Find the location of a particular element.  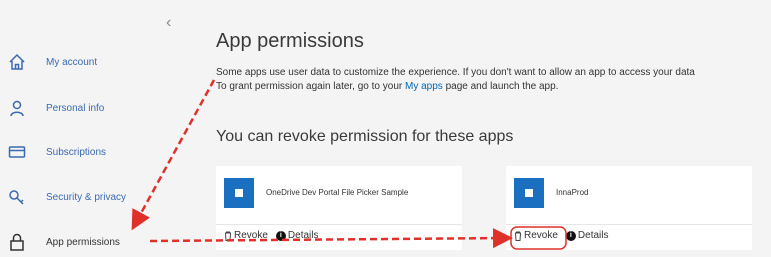

app-card: InnaProd Revoke i Details is located at coordinates (629, 208).